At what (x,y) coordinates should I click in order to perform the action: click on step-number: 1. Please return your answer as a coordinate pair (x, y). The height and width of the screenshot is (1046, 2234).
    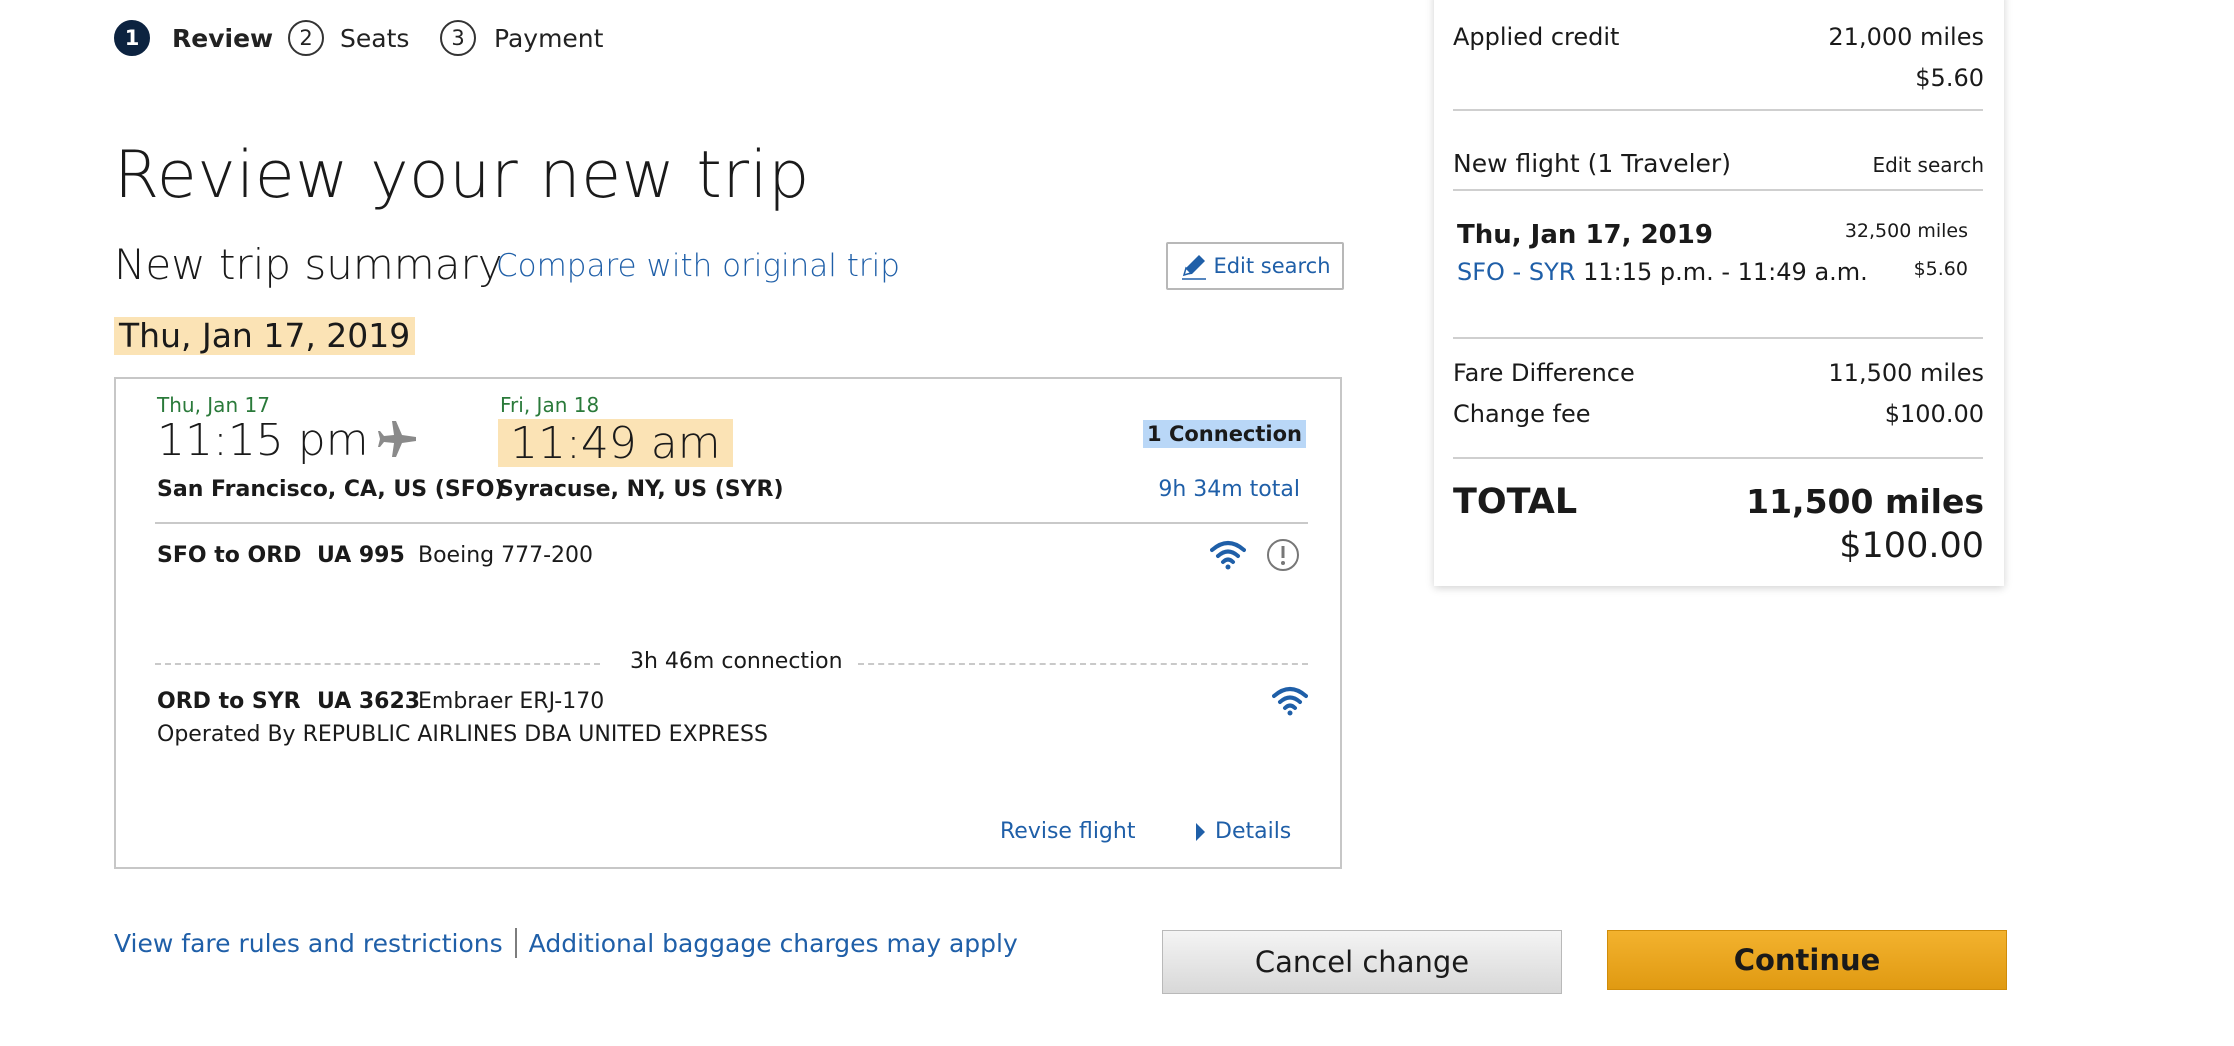
    Looking at the image, I should click on (132, 38).